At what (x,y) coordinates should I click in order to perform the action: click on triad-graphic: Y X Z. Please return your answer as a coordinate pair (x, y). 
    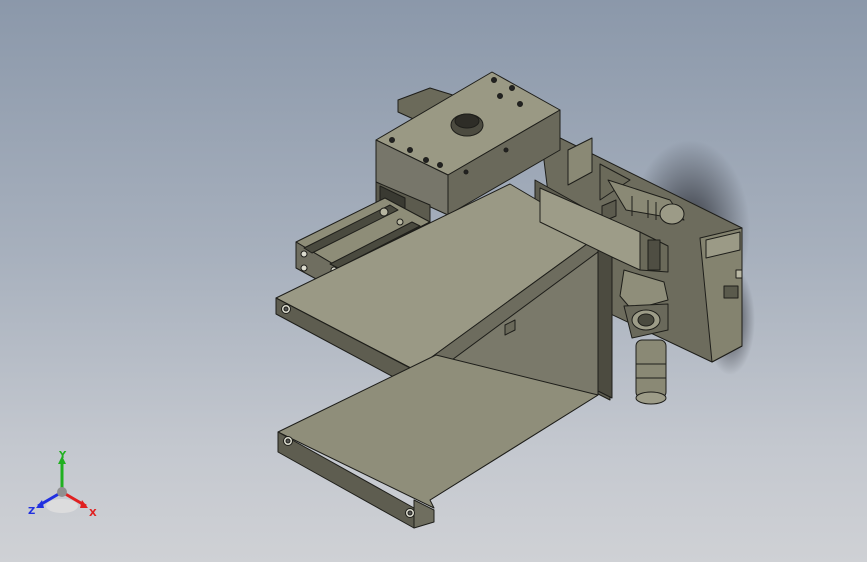
    Looking at the image, I should click on (62, 484).